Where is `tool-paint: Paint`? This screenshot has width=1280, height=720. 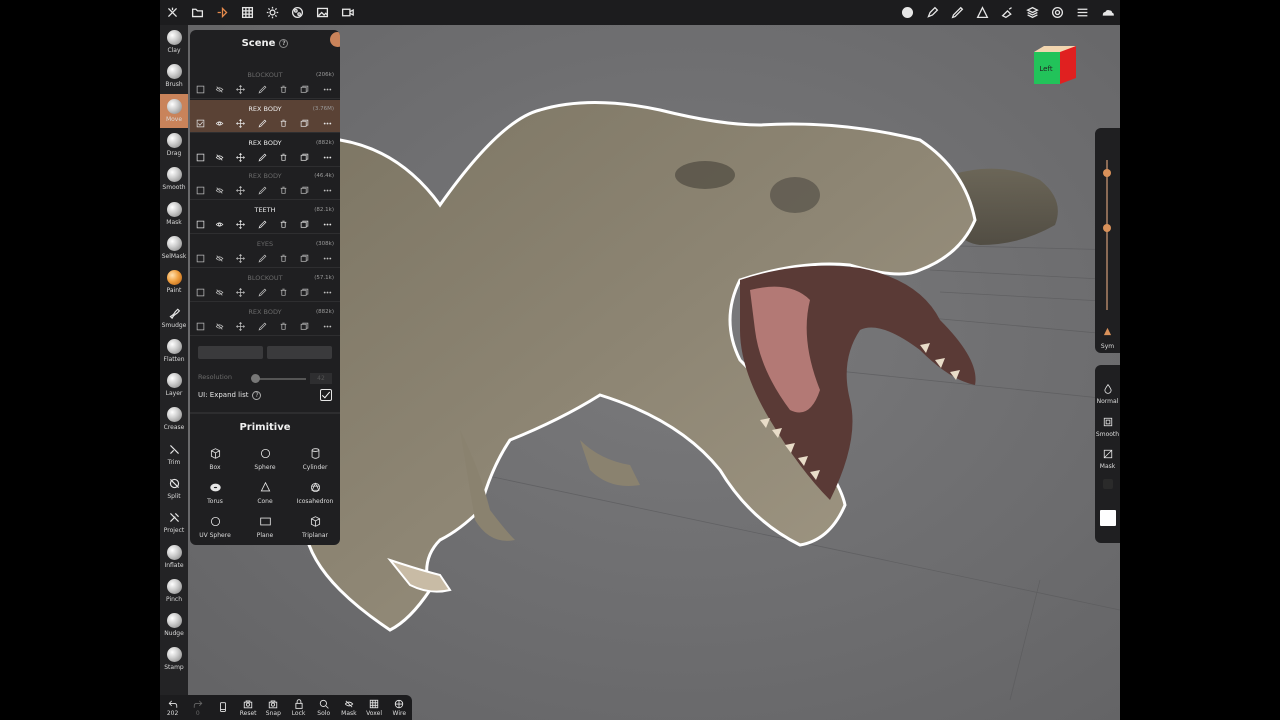 tool-paint: Paint is located at coordinates (174, 282).